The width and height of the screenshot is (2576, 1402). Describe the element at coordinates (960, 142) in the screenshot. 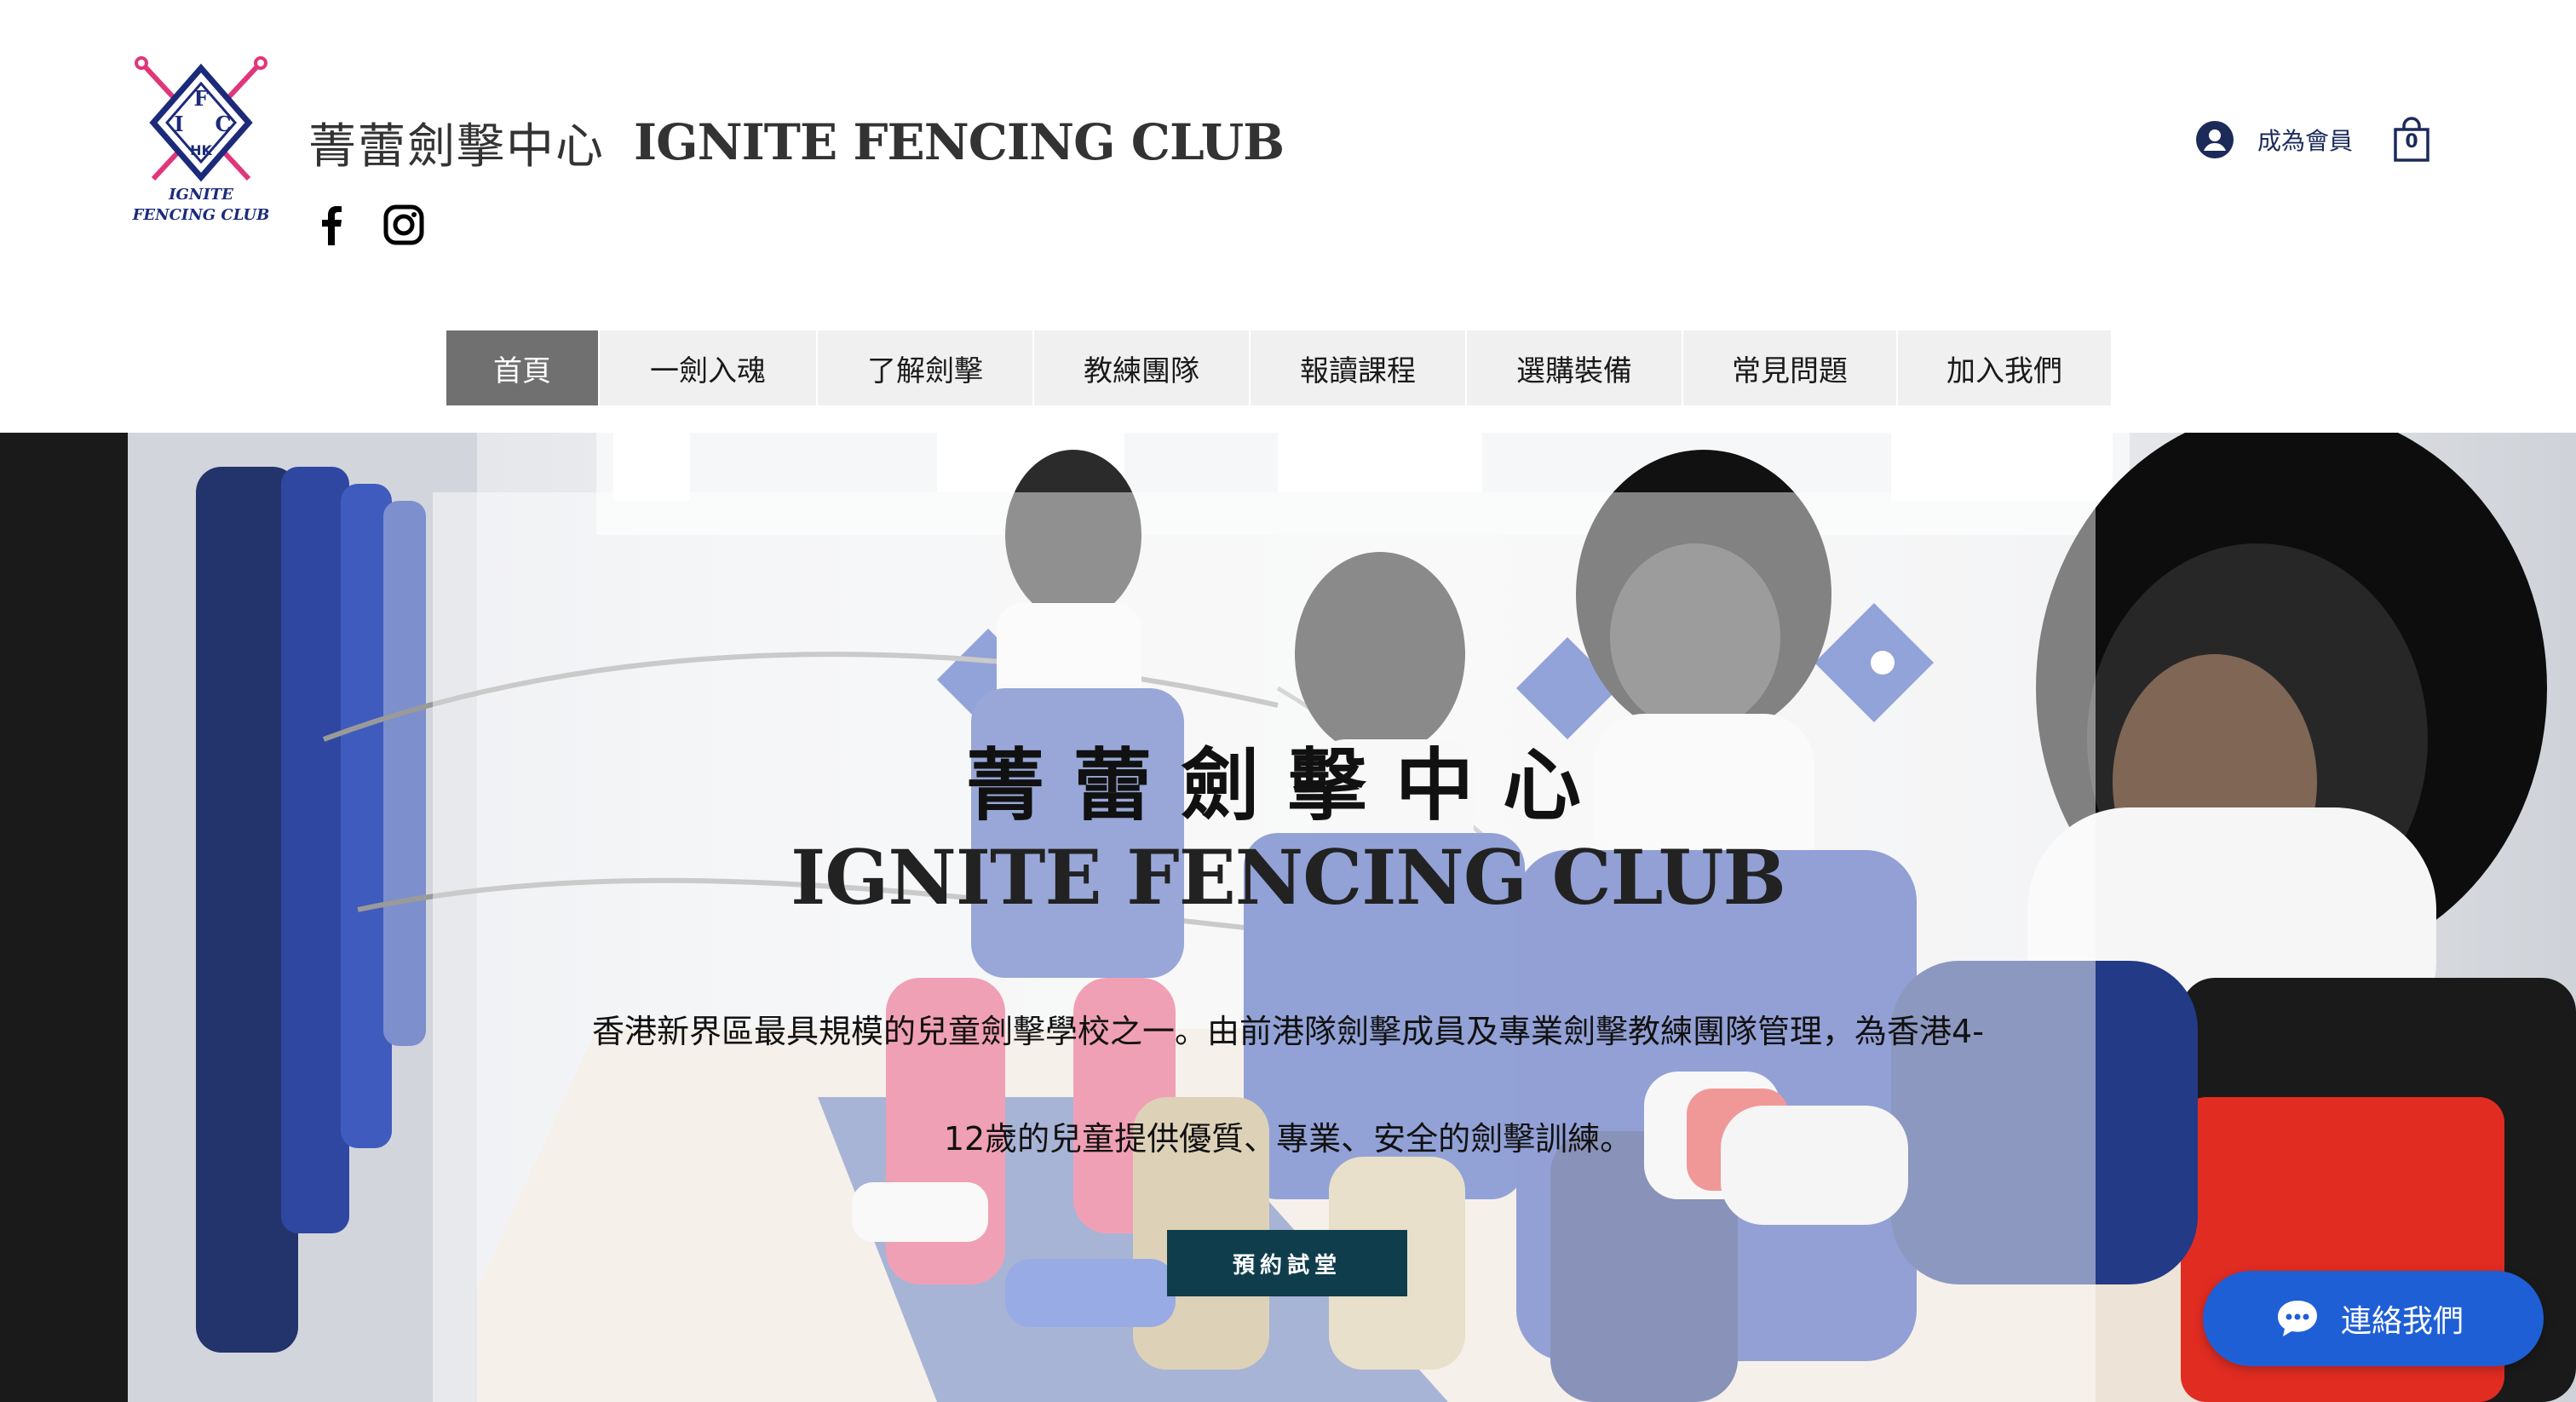

I see `site-title-en: IGNITE FENCING CLUB` at that location.